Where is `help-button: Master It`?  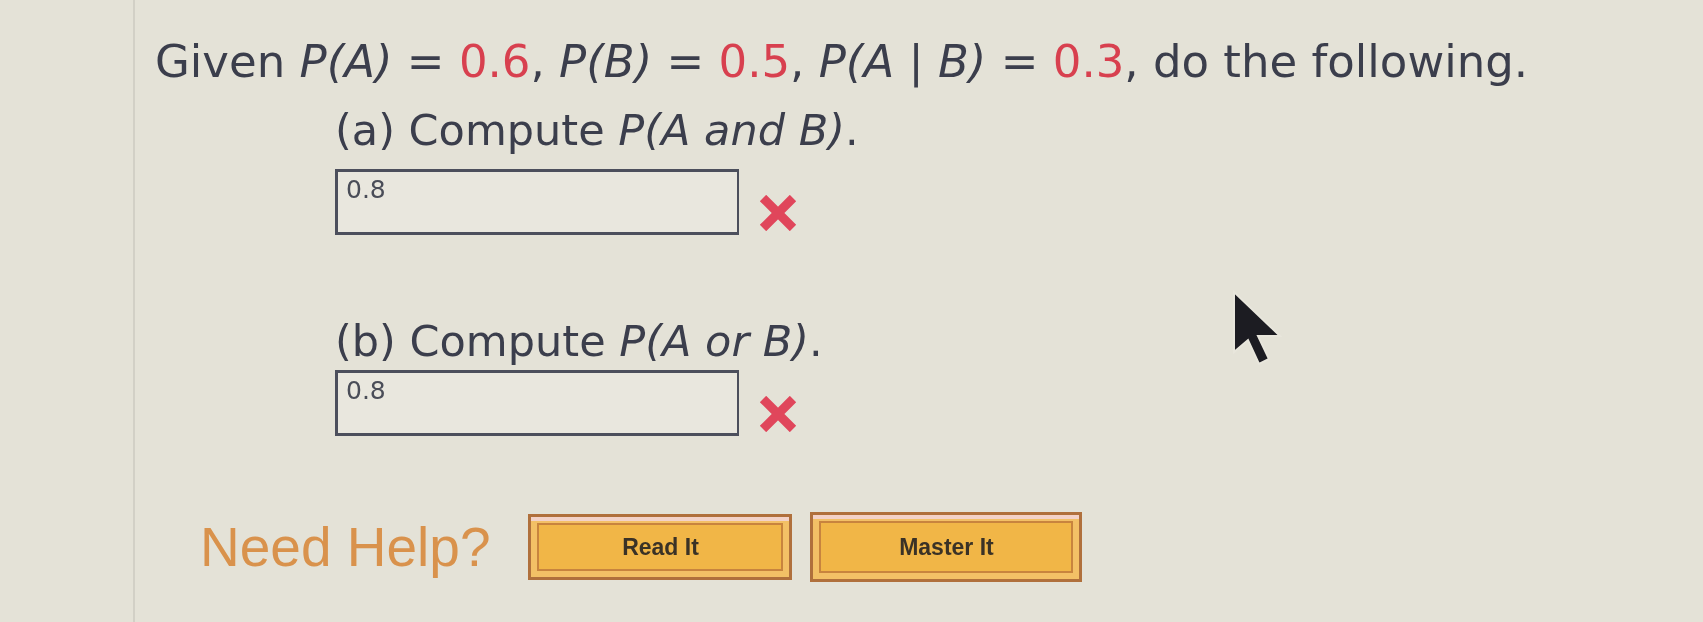 help-button: Master It is located at coordinates (946, 547).